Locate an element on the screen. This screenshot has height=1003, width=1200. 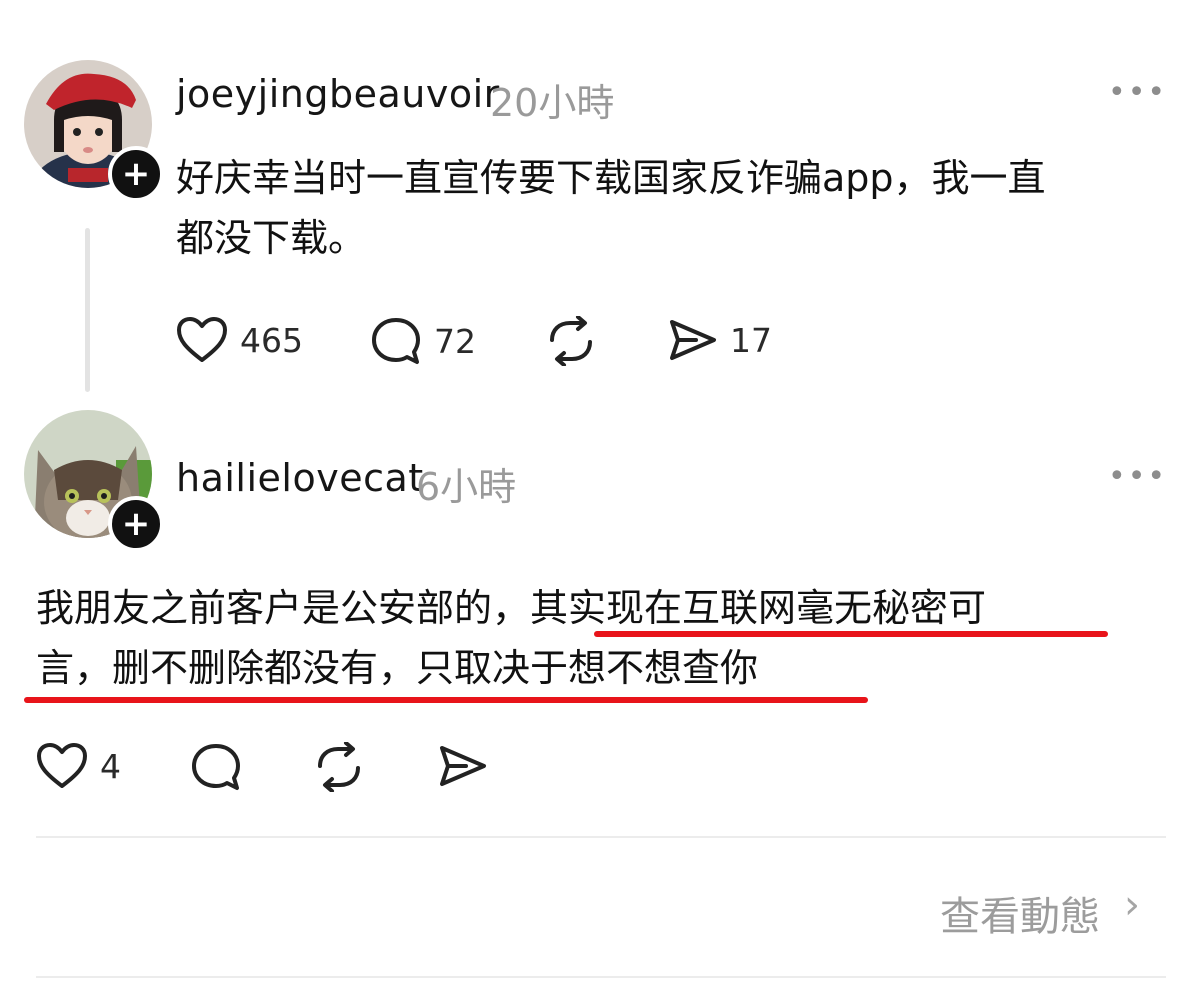
share-count: 17 is located at coordinates (751, 340).